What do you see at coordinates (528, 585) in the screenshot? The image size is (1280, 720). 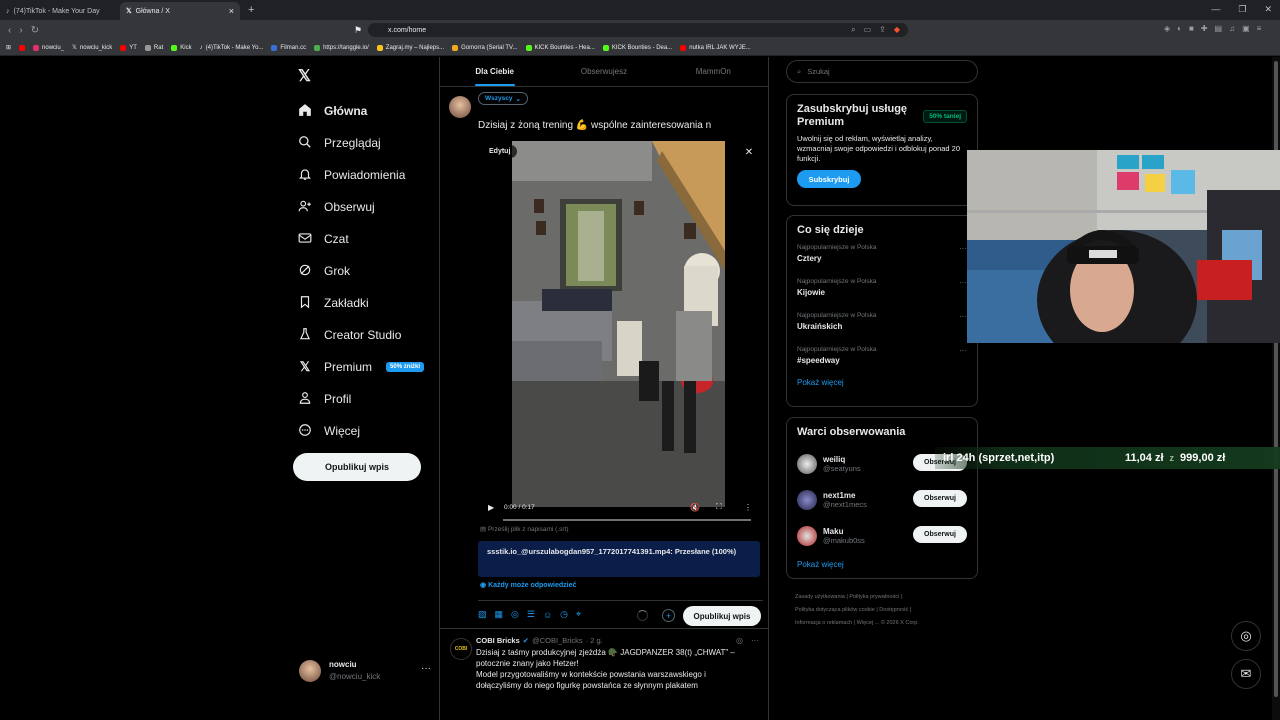 I see `reply-setting: ◉ Każdy może odpowiedzieć` at bounding box center [528, 585].